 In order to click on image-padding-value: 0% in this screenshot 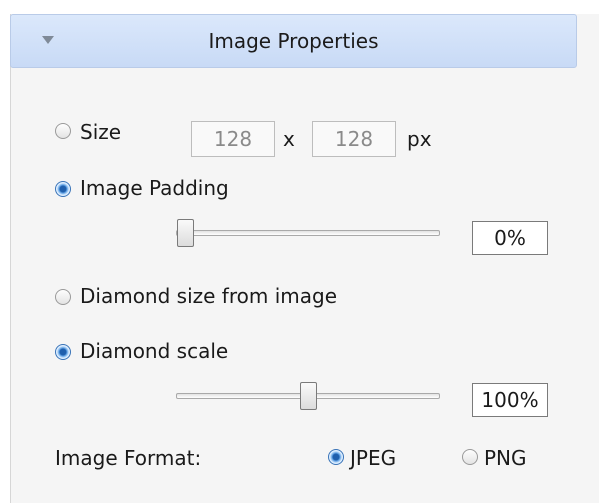, I will do `click(510, 238)`.